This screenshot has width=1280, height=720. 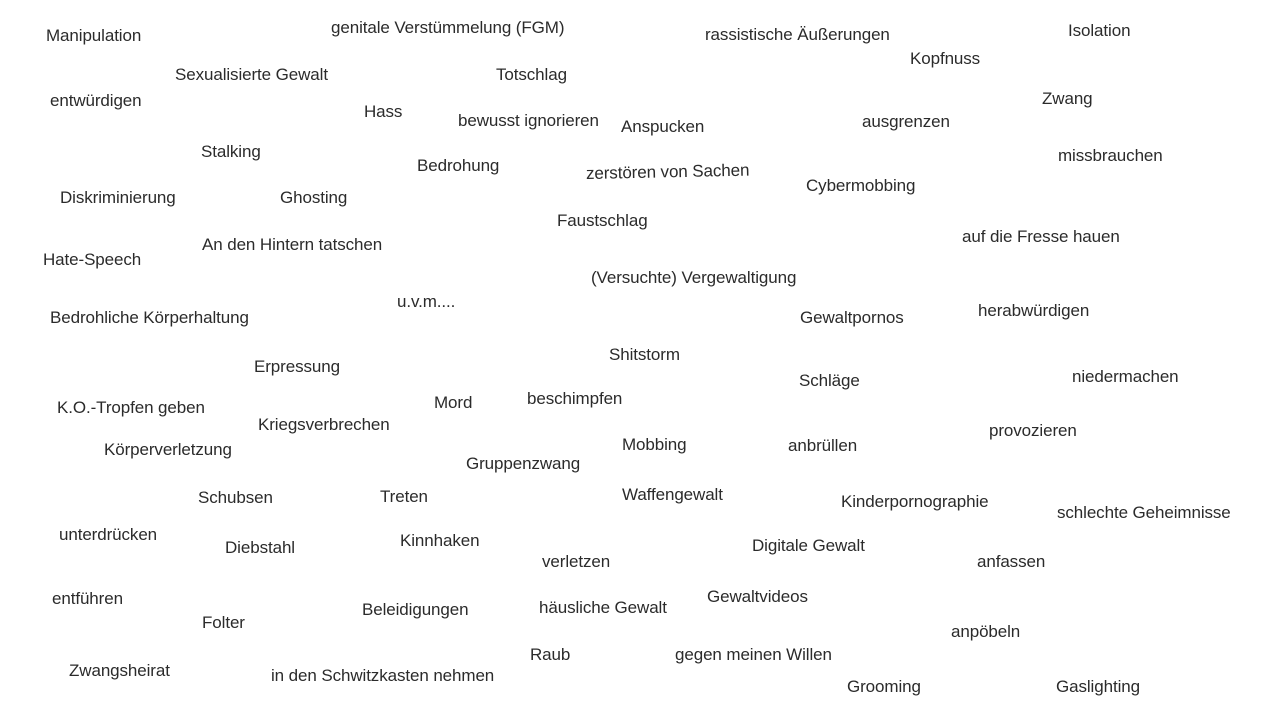 I want to click on word-cloud-term: (Versuchte) Vergewaltigung, so click(x=694, y=277).